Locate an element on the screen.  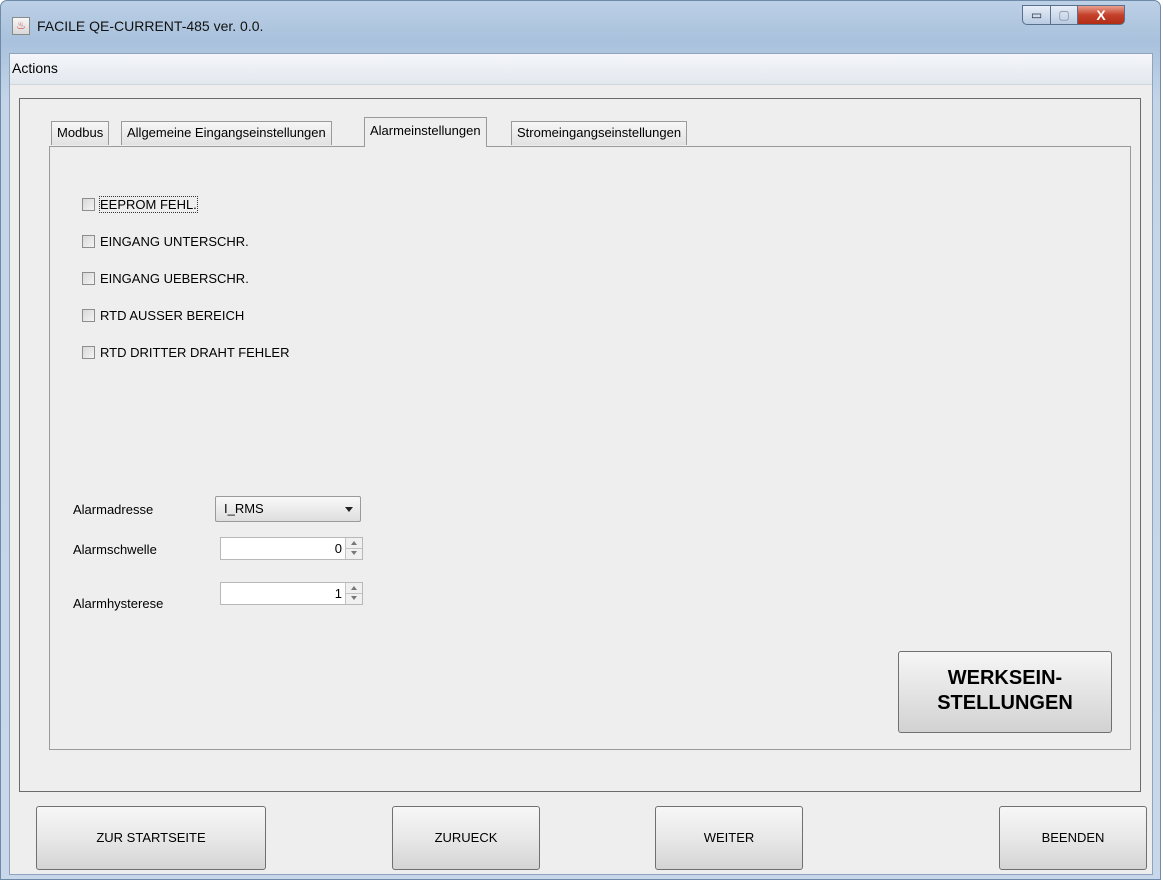
chevron-down-icon is located at coordinates (349, 509).